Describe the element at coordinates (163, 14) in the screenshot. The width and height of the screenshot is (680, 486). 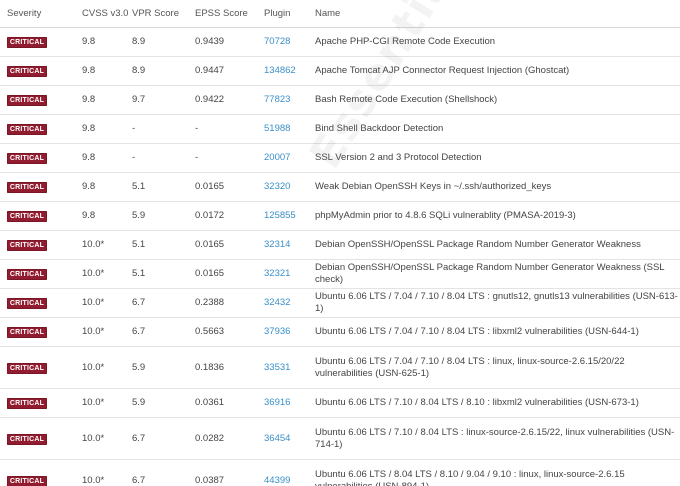
I see `header-vpr: VPR Score` at that location.